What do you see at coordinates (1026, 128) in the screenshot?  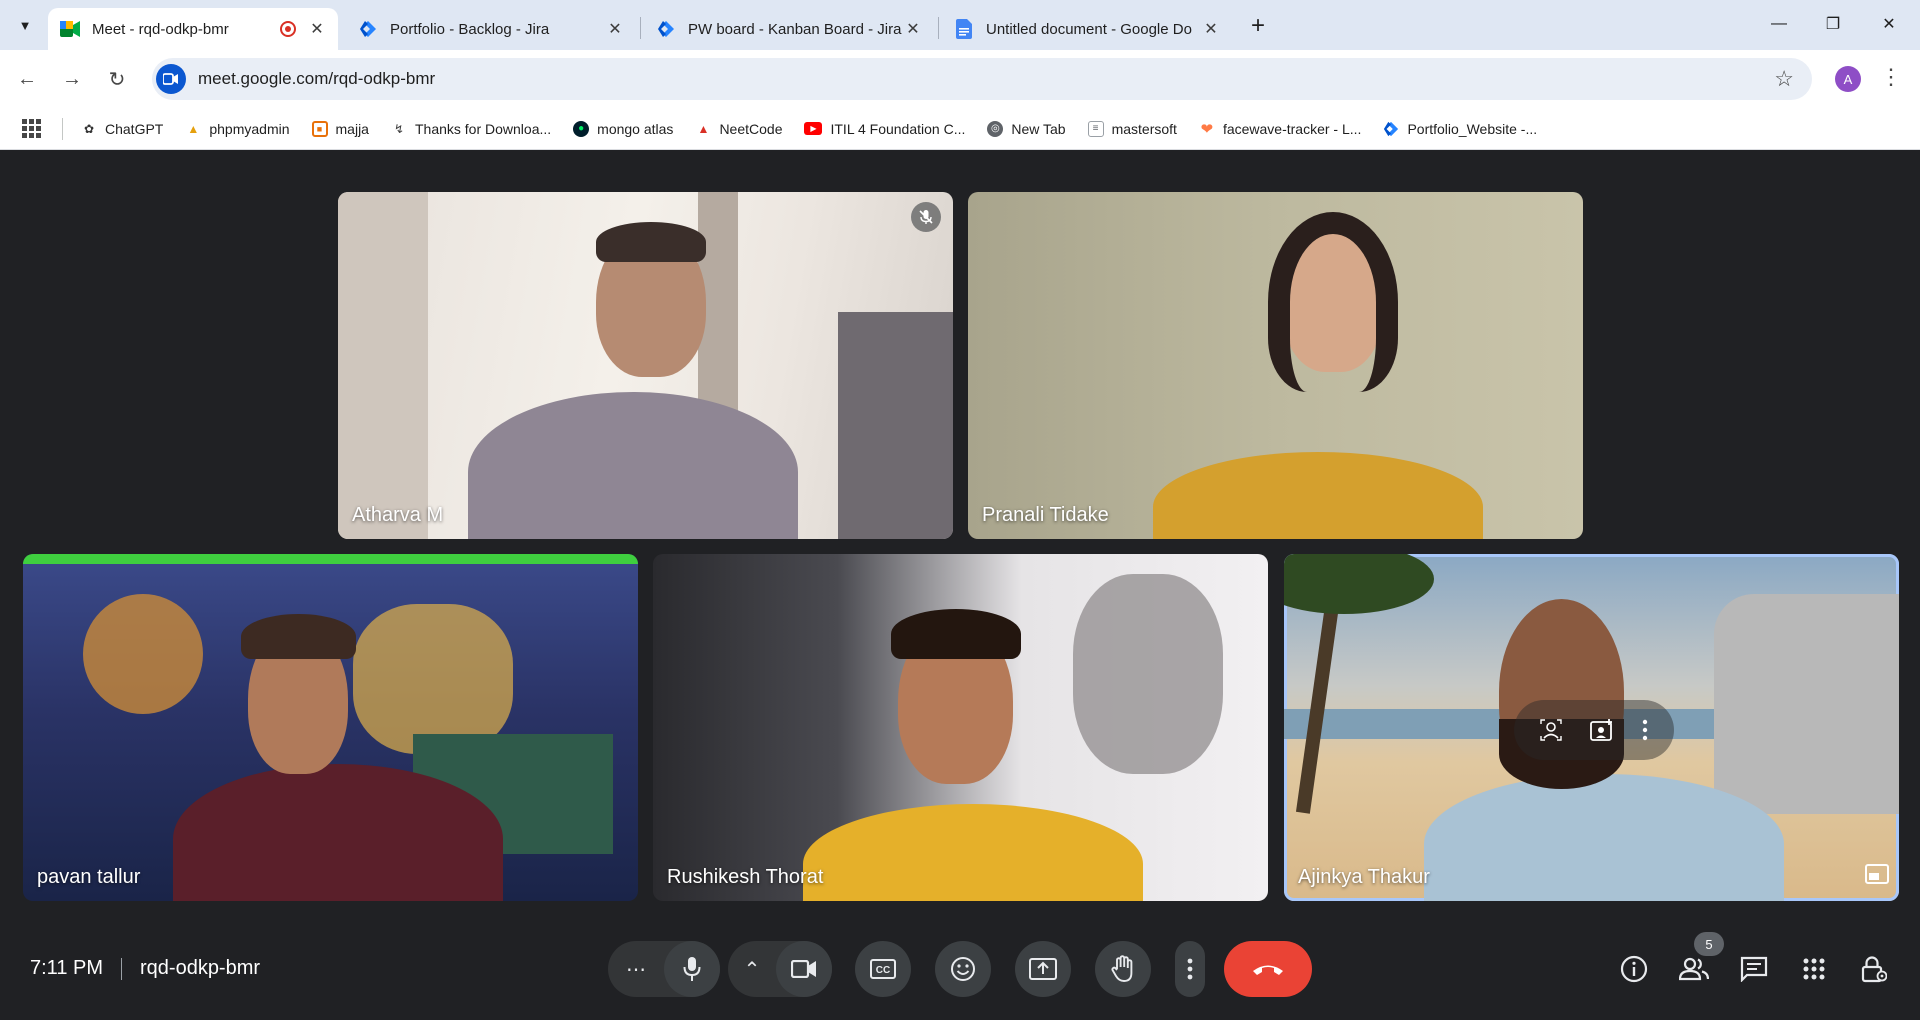 I see `bookmark-item: ◎ New Tab` at bounding box center [1026, 128].